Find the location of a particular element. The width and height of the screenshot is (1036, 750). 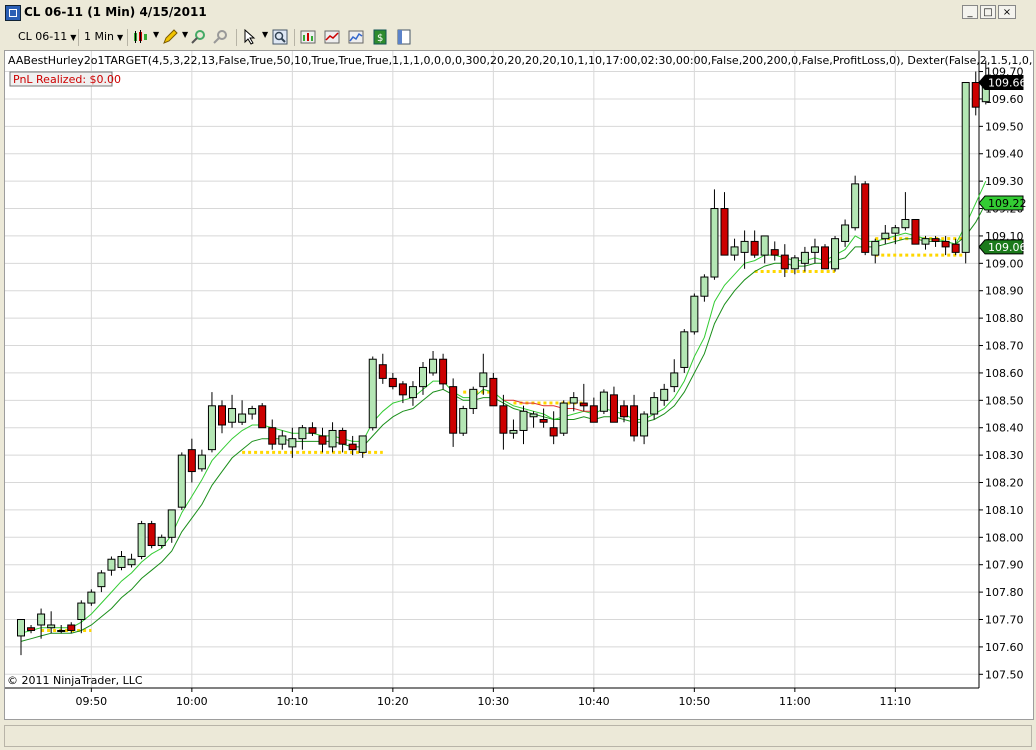

zoom-in-icon is located at coordinates (198, 37).